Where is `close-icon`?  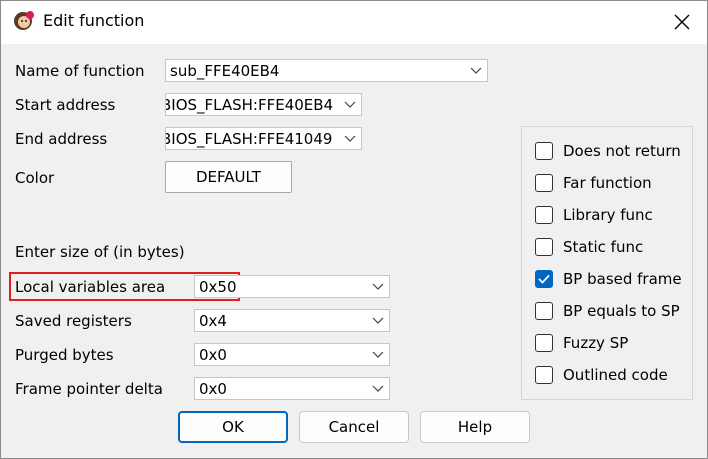
close-icon is located at coordinates (682, 22).